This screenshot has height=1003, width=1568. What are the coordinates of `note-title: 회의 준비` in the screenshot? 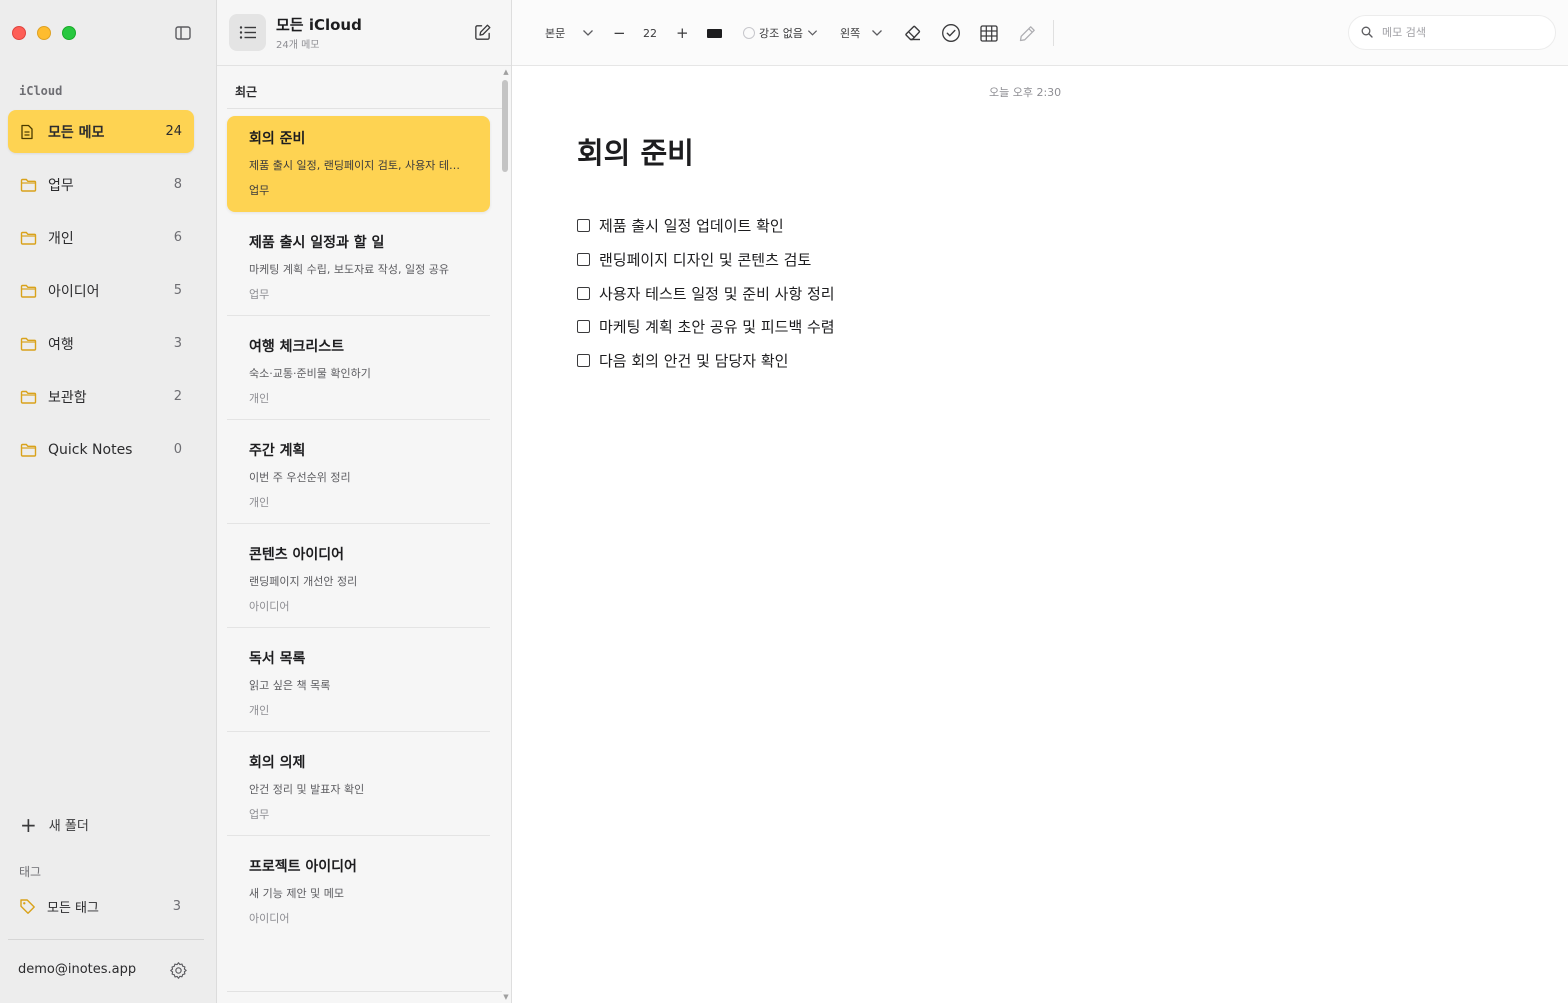 It's located at (277, 139).